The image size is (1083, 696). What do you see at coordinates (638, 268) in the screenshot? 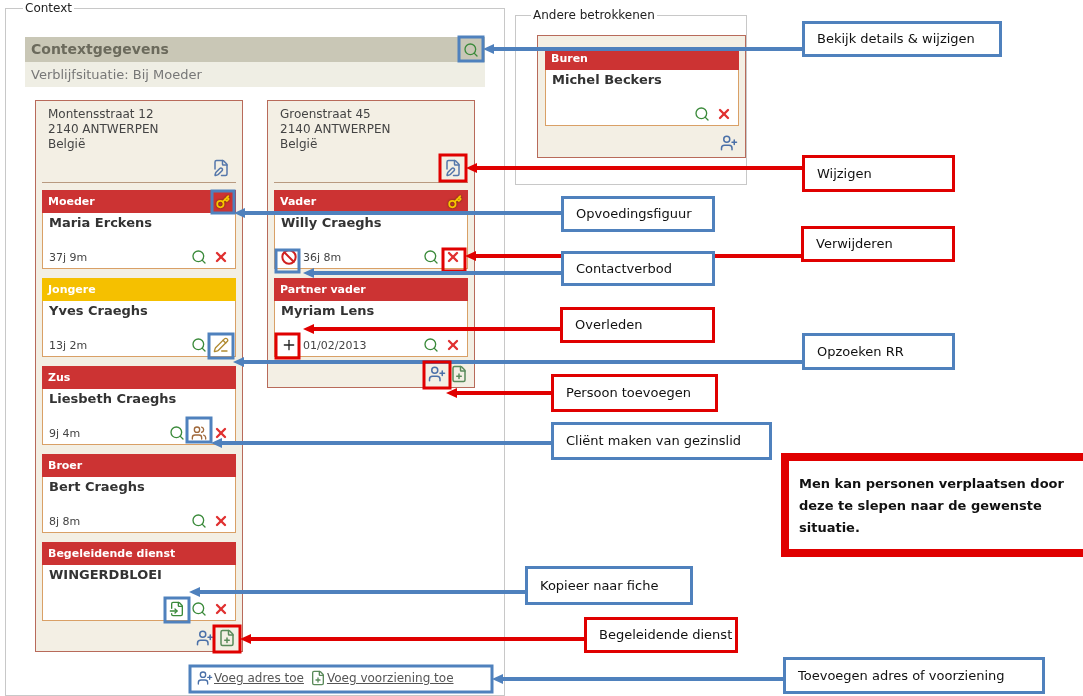
I see `callout-label: Contactverbod` at bounding box center [638, 268].